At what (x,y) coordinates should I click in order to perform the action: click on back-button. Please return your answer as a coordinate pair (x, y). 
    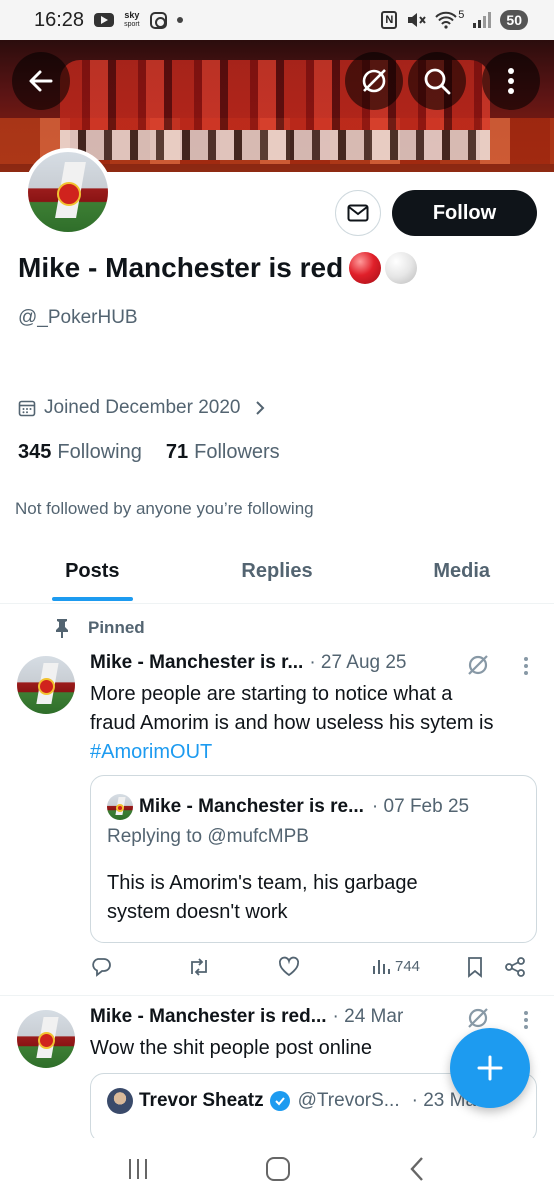
    Looking at the image, I should click on (41, 81).